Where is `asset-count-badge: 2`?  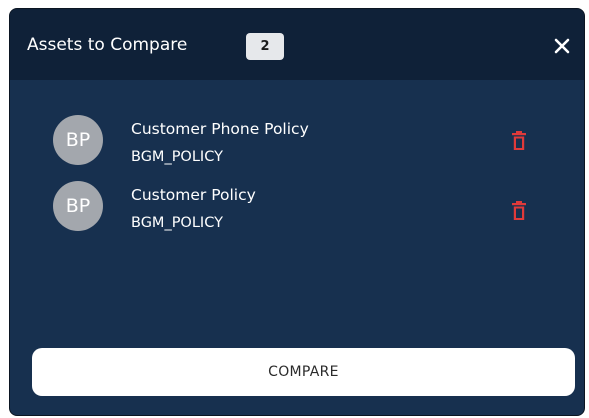
asset-count-badge: 2 is located at coordinates (265, 46).